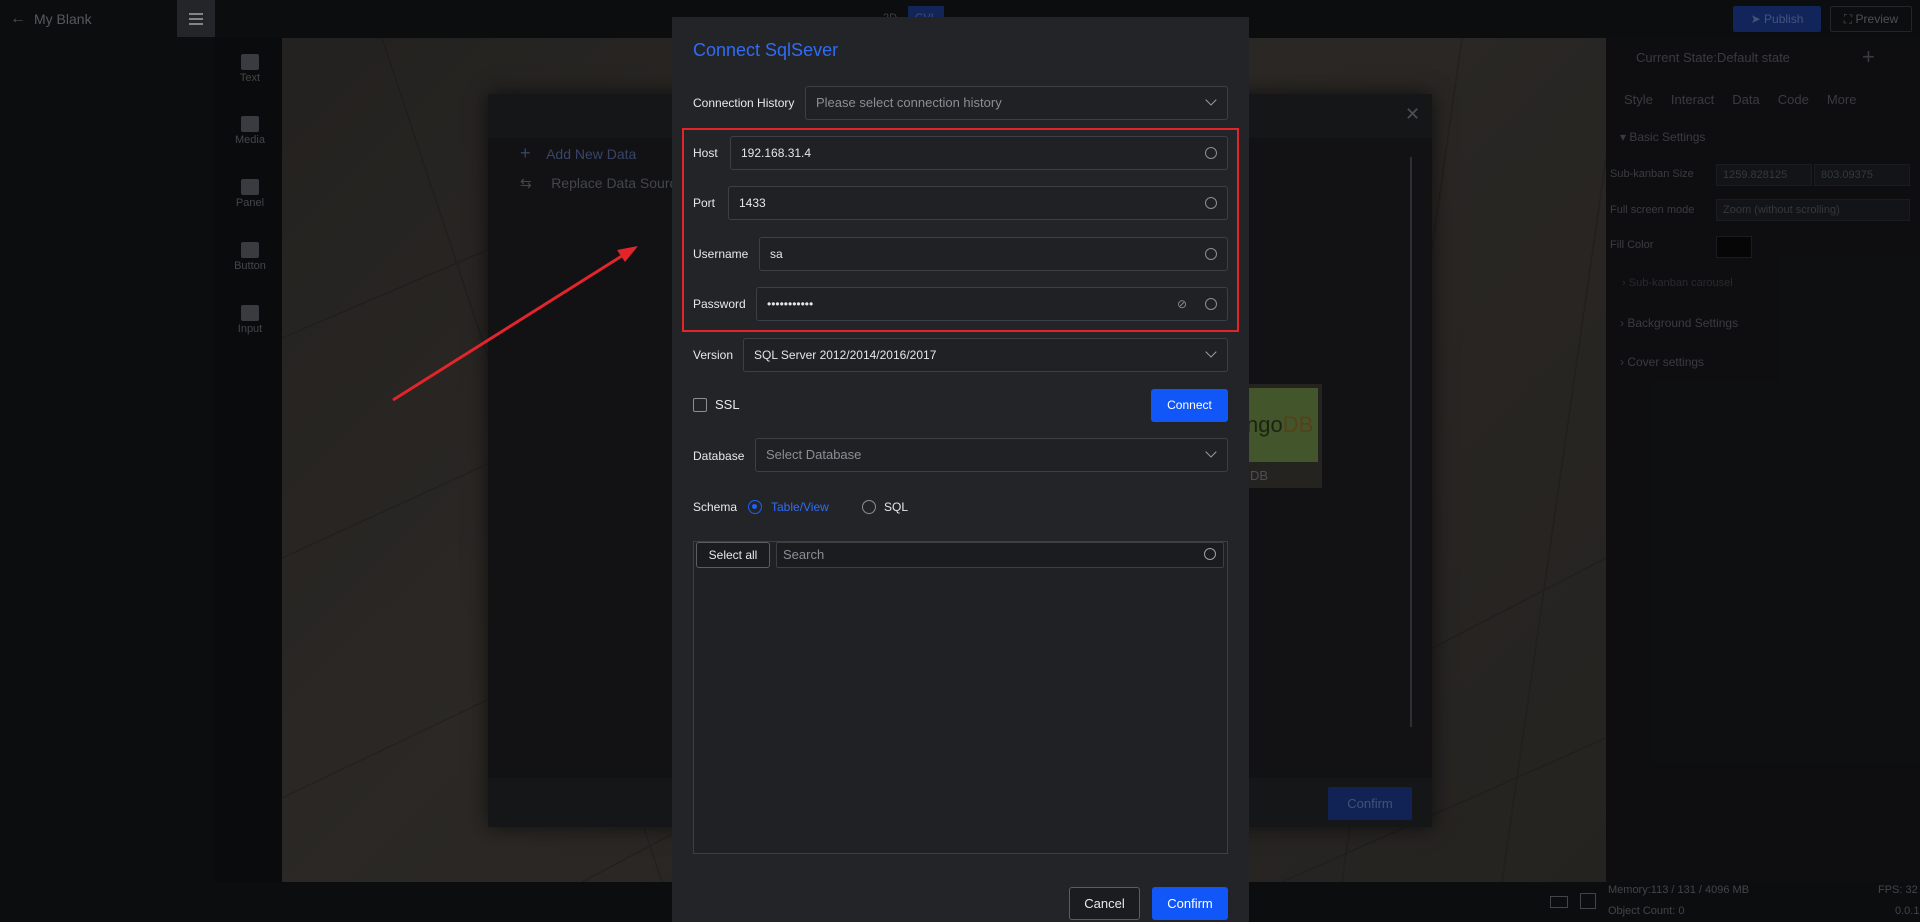  Describe the element at coordinates (993, 254) in the screenshot. I see `username-input: sa` at that location.